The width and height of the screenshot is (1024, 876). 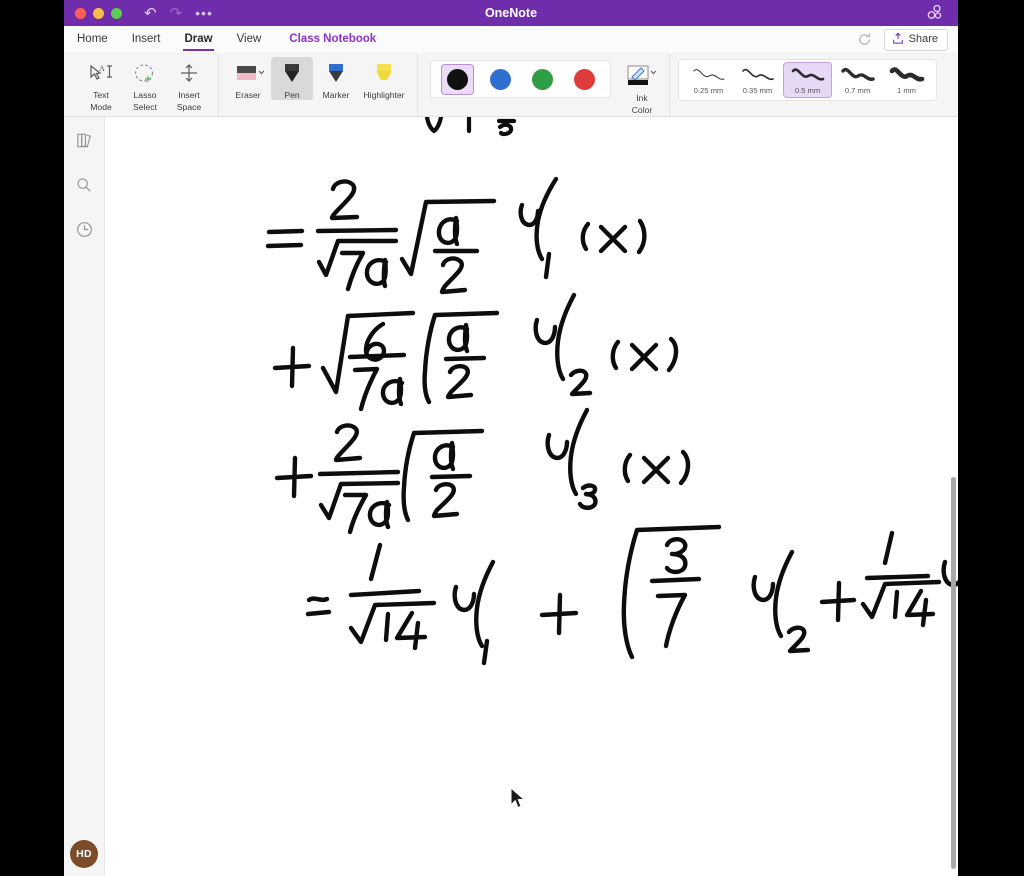 What do you see at coordinates (857, 90) in the screenshot?
I see `thickness-label-0-7mm: 0.7 mm` at bounding box center [857, 90].